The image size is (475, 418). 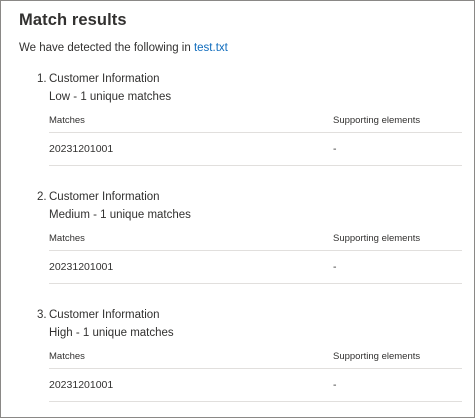 What do you see at coordinates (111, 333) in the screenshot?
I see `result-confidence: High - 1 unique matches` at bounding box center [111, 333].